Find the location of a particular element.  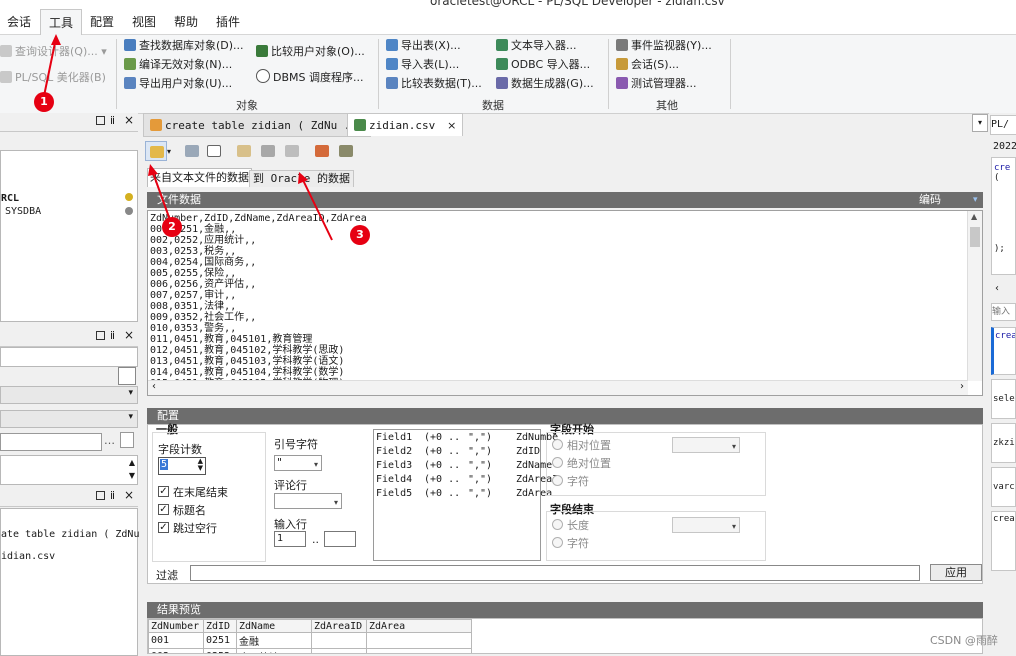

watermark: CSDN @雨醉 is located at coordinates (964, 640).